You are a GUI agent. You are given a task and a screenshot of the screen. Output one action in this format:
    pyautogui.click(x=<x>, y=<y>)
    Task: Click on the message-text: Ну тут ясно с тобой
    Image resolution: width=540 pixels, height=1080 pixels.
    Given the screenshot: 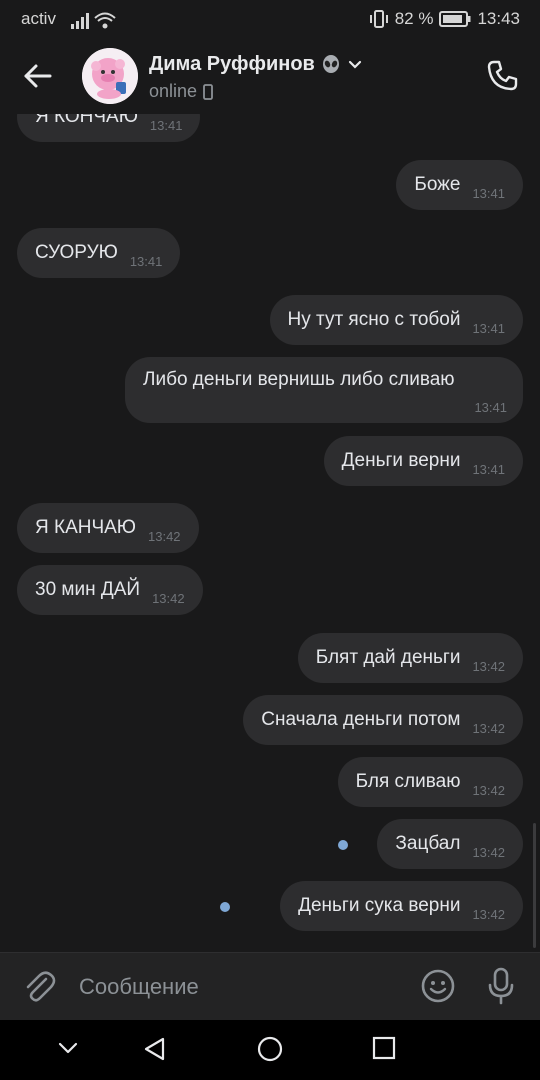 What is the action you would take?
    pyautogui.click(x=374, y=319)
    